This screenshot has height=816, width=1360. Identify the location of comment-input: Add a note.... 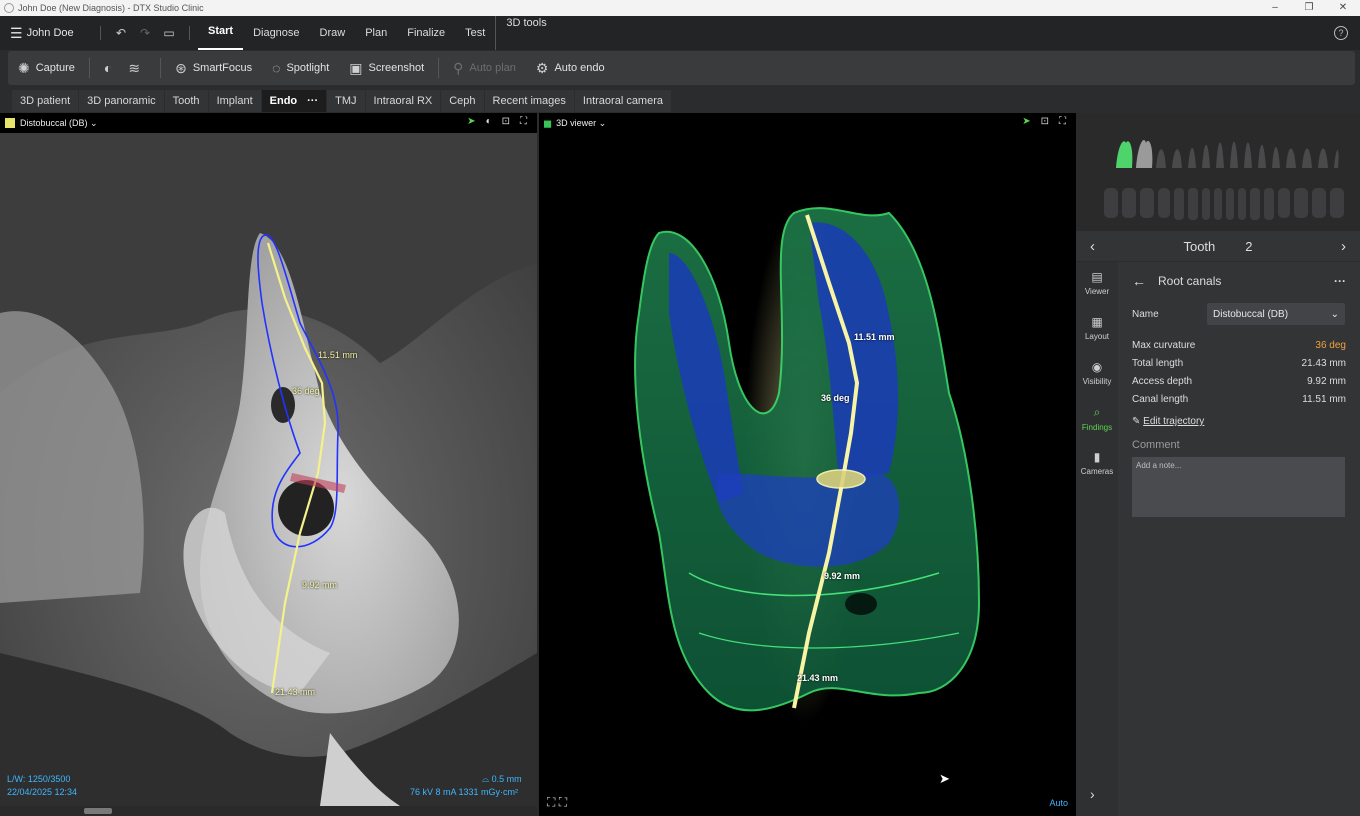
(1238, 487).